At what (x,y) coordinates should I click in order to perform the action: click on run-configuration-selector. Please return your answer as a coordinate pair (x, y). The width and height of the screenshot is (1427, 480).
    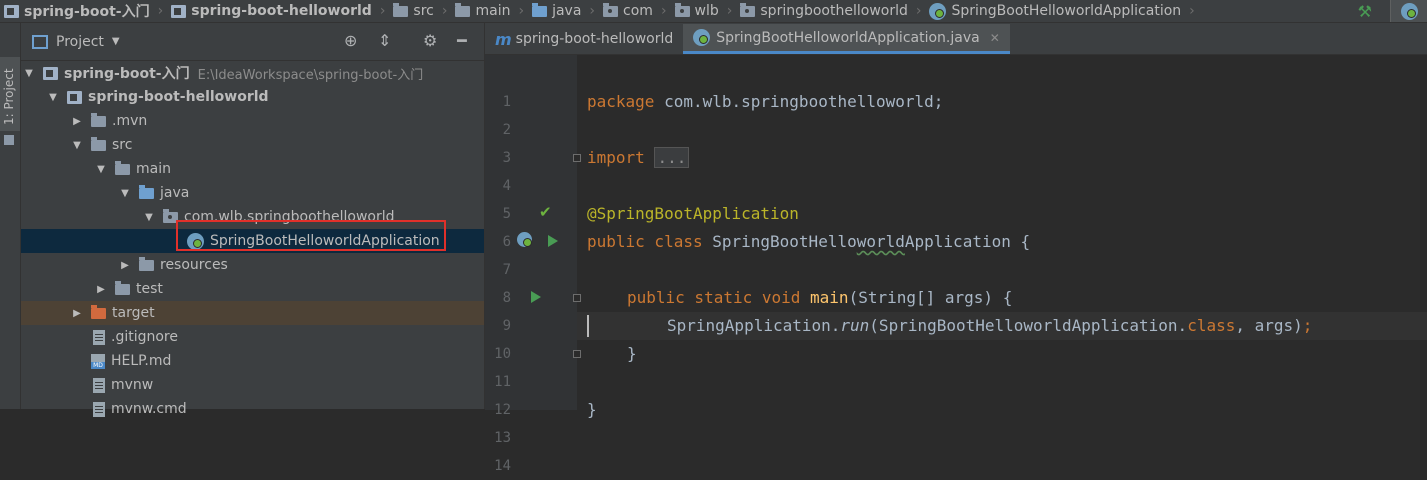
    Looking at the image, I should click on (1408, 11).